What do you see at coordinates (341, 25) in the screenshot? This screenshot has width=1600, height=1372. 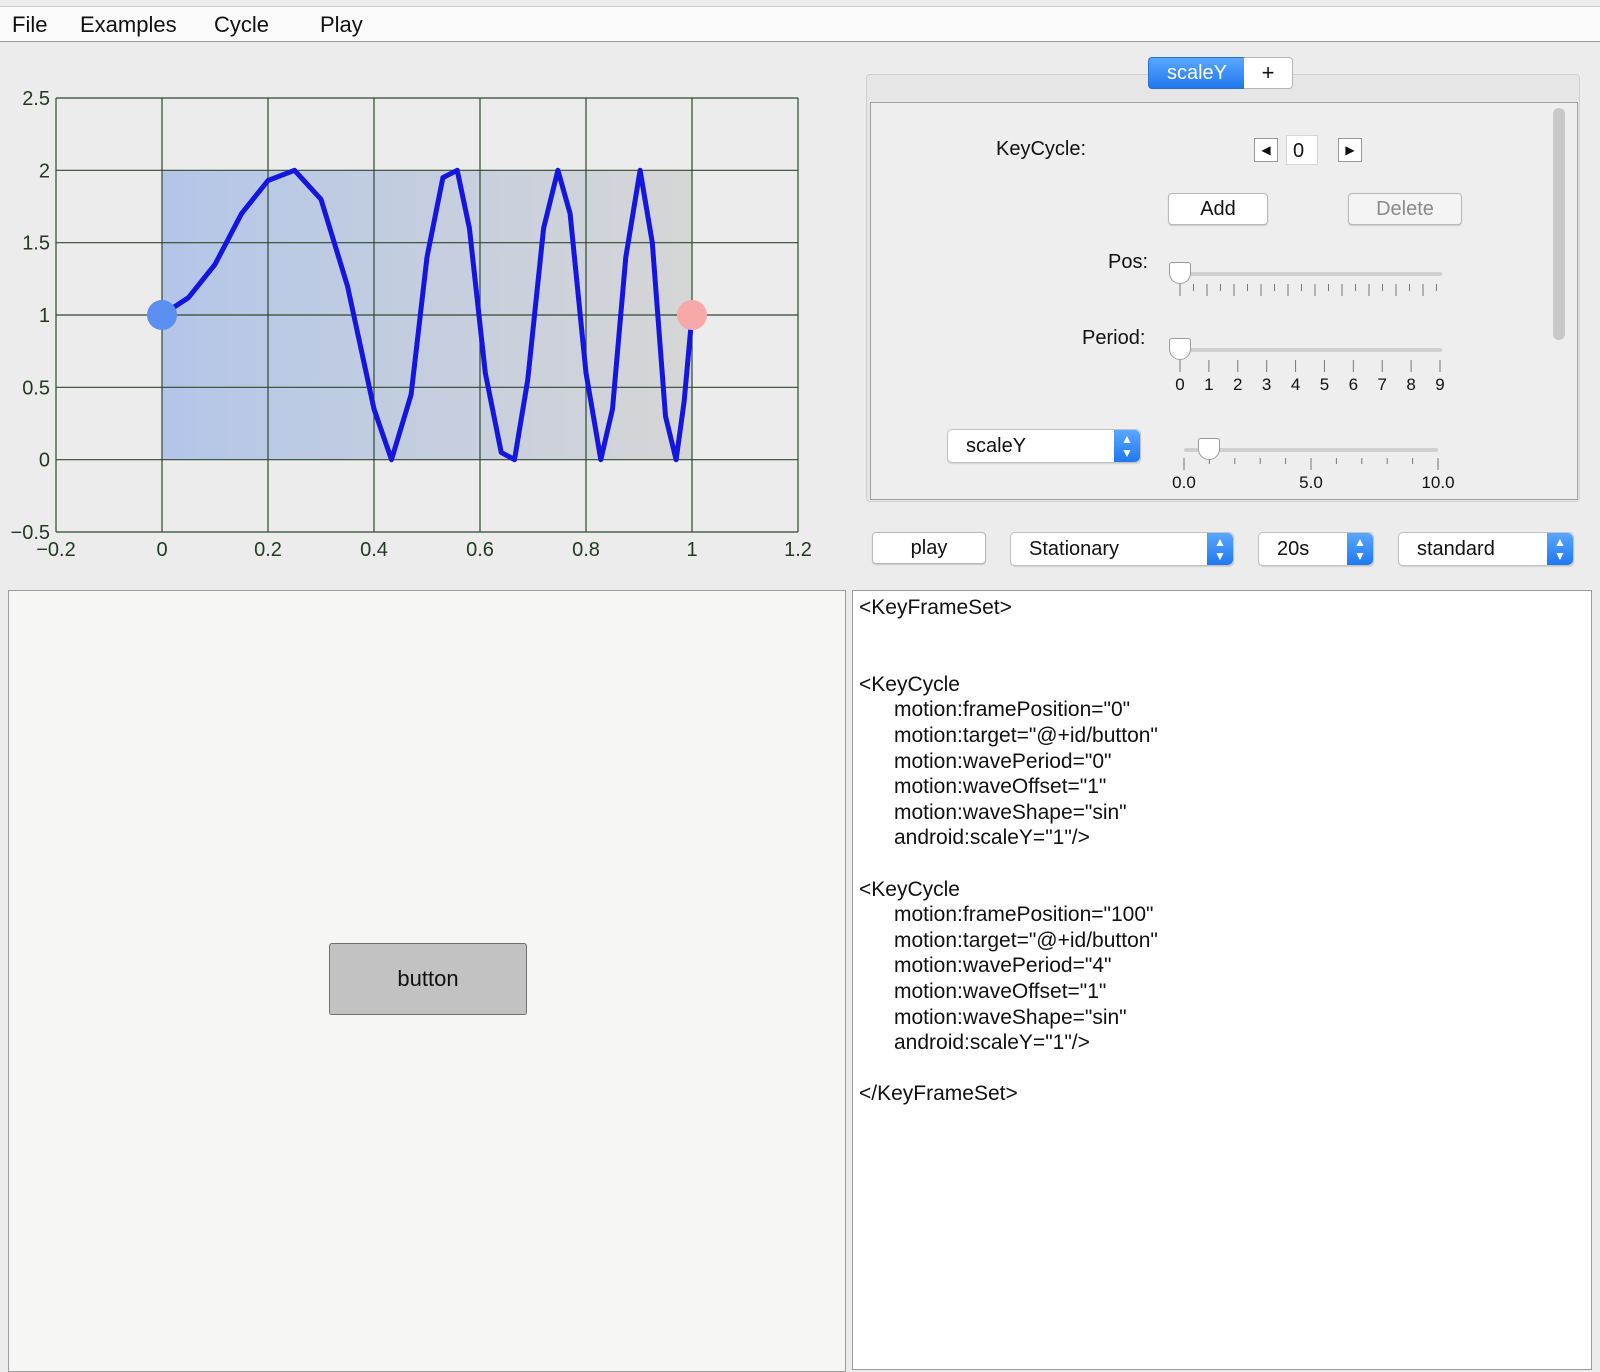 I see `menu-play: Play` at bounding box center [341, 25].